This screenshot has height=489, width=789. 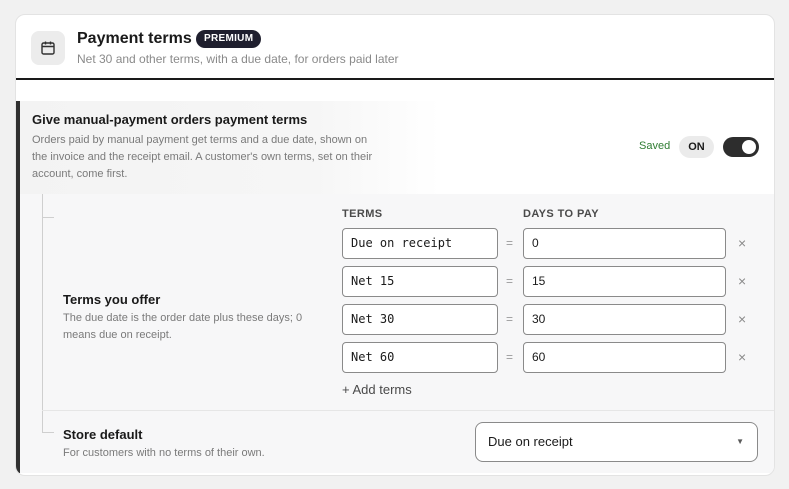 I want to click on chevron-down-icon: ▼, so click(x=740, y=441).